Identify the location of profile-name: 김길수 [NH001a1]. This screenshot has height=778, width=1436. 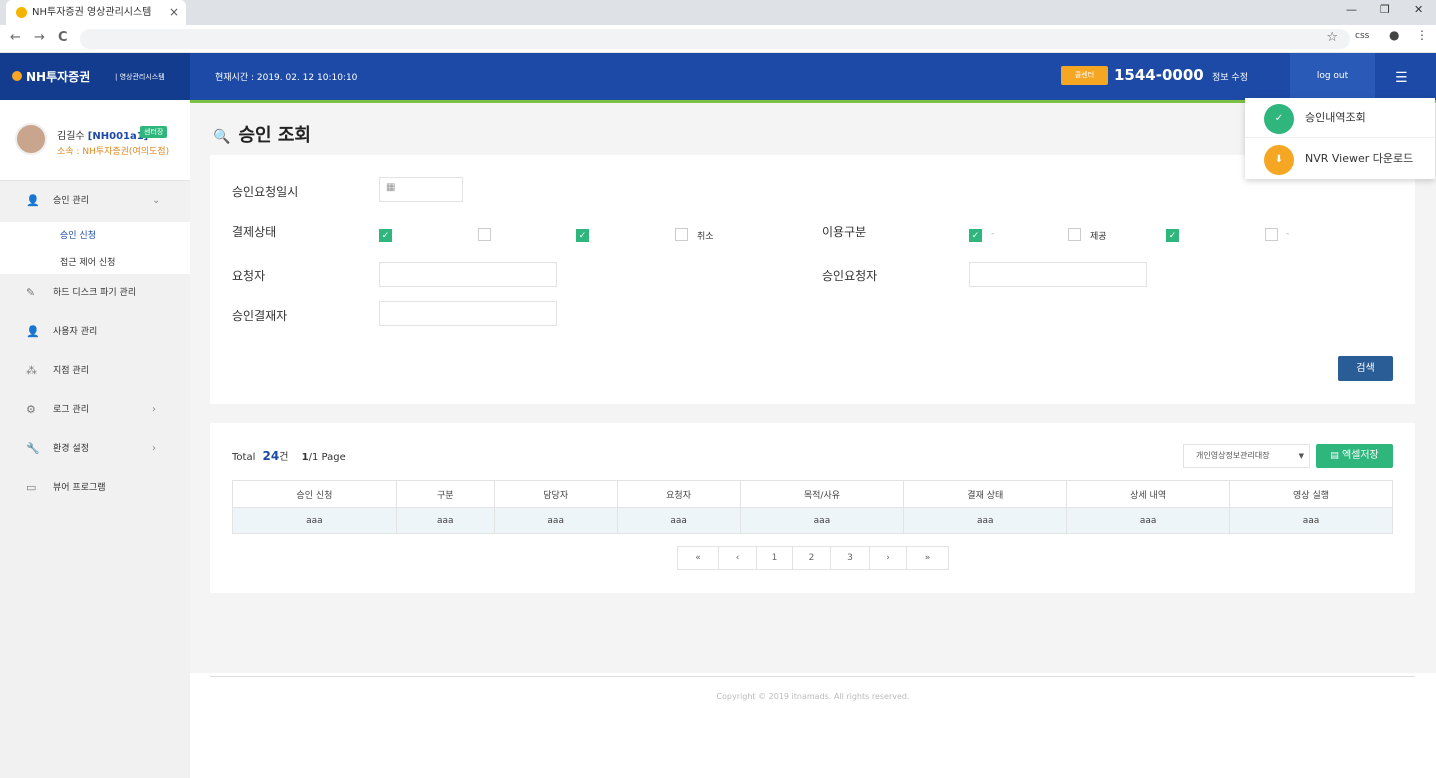
(103, 136).